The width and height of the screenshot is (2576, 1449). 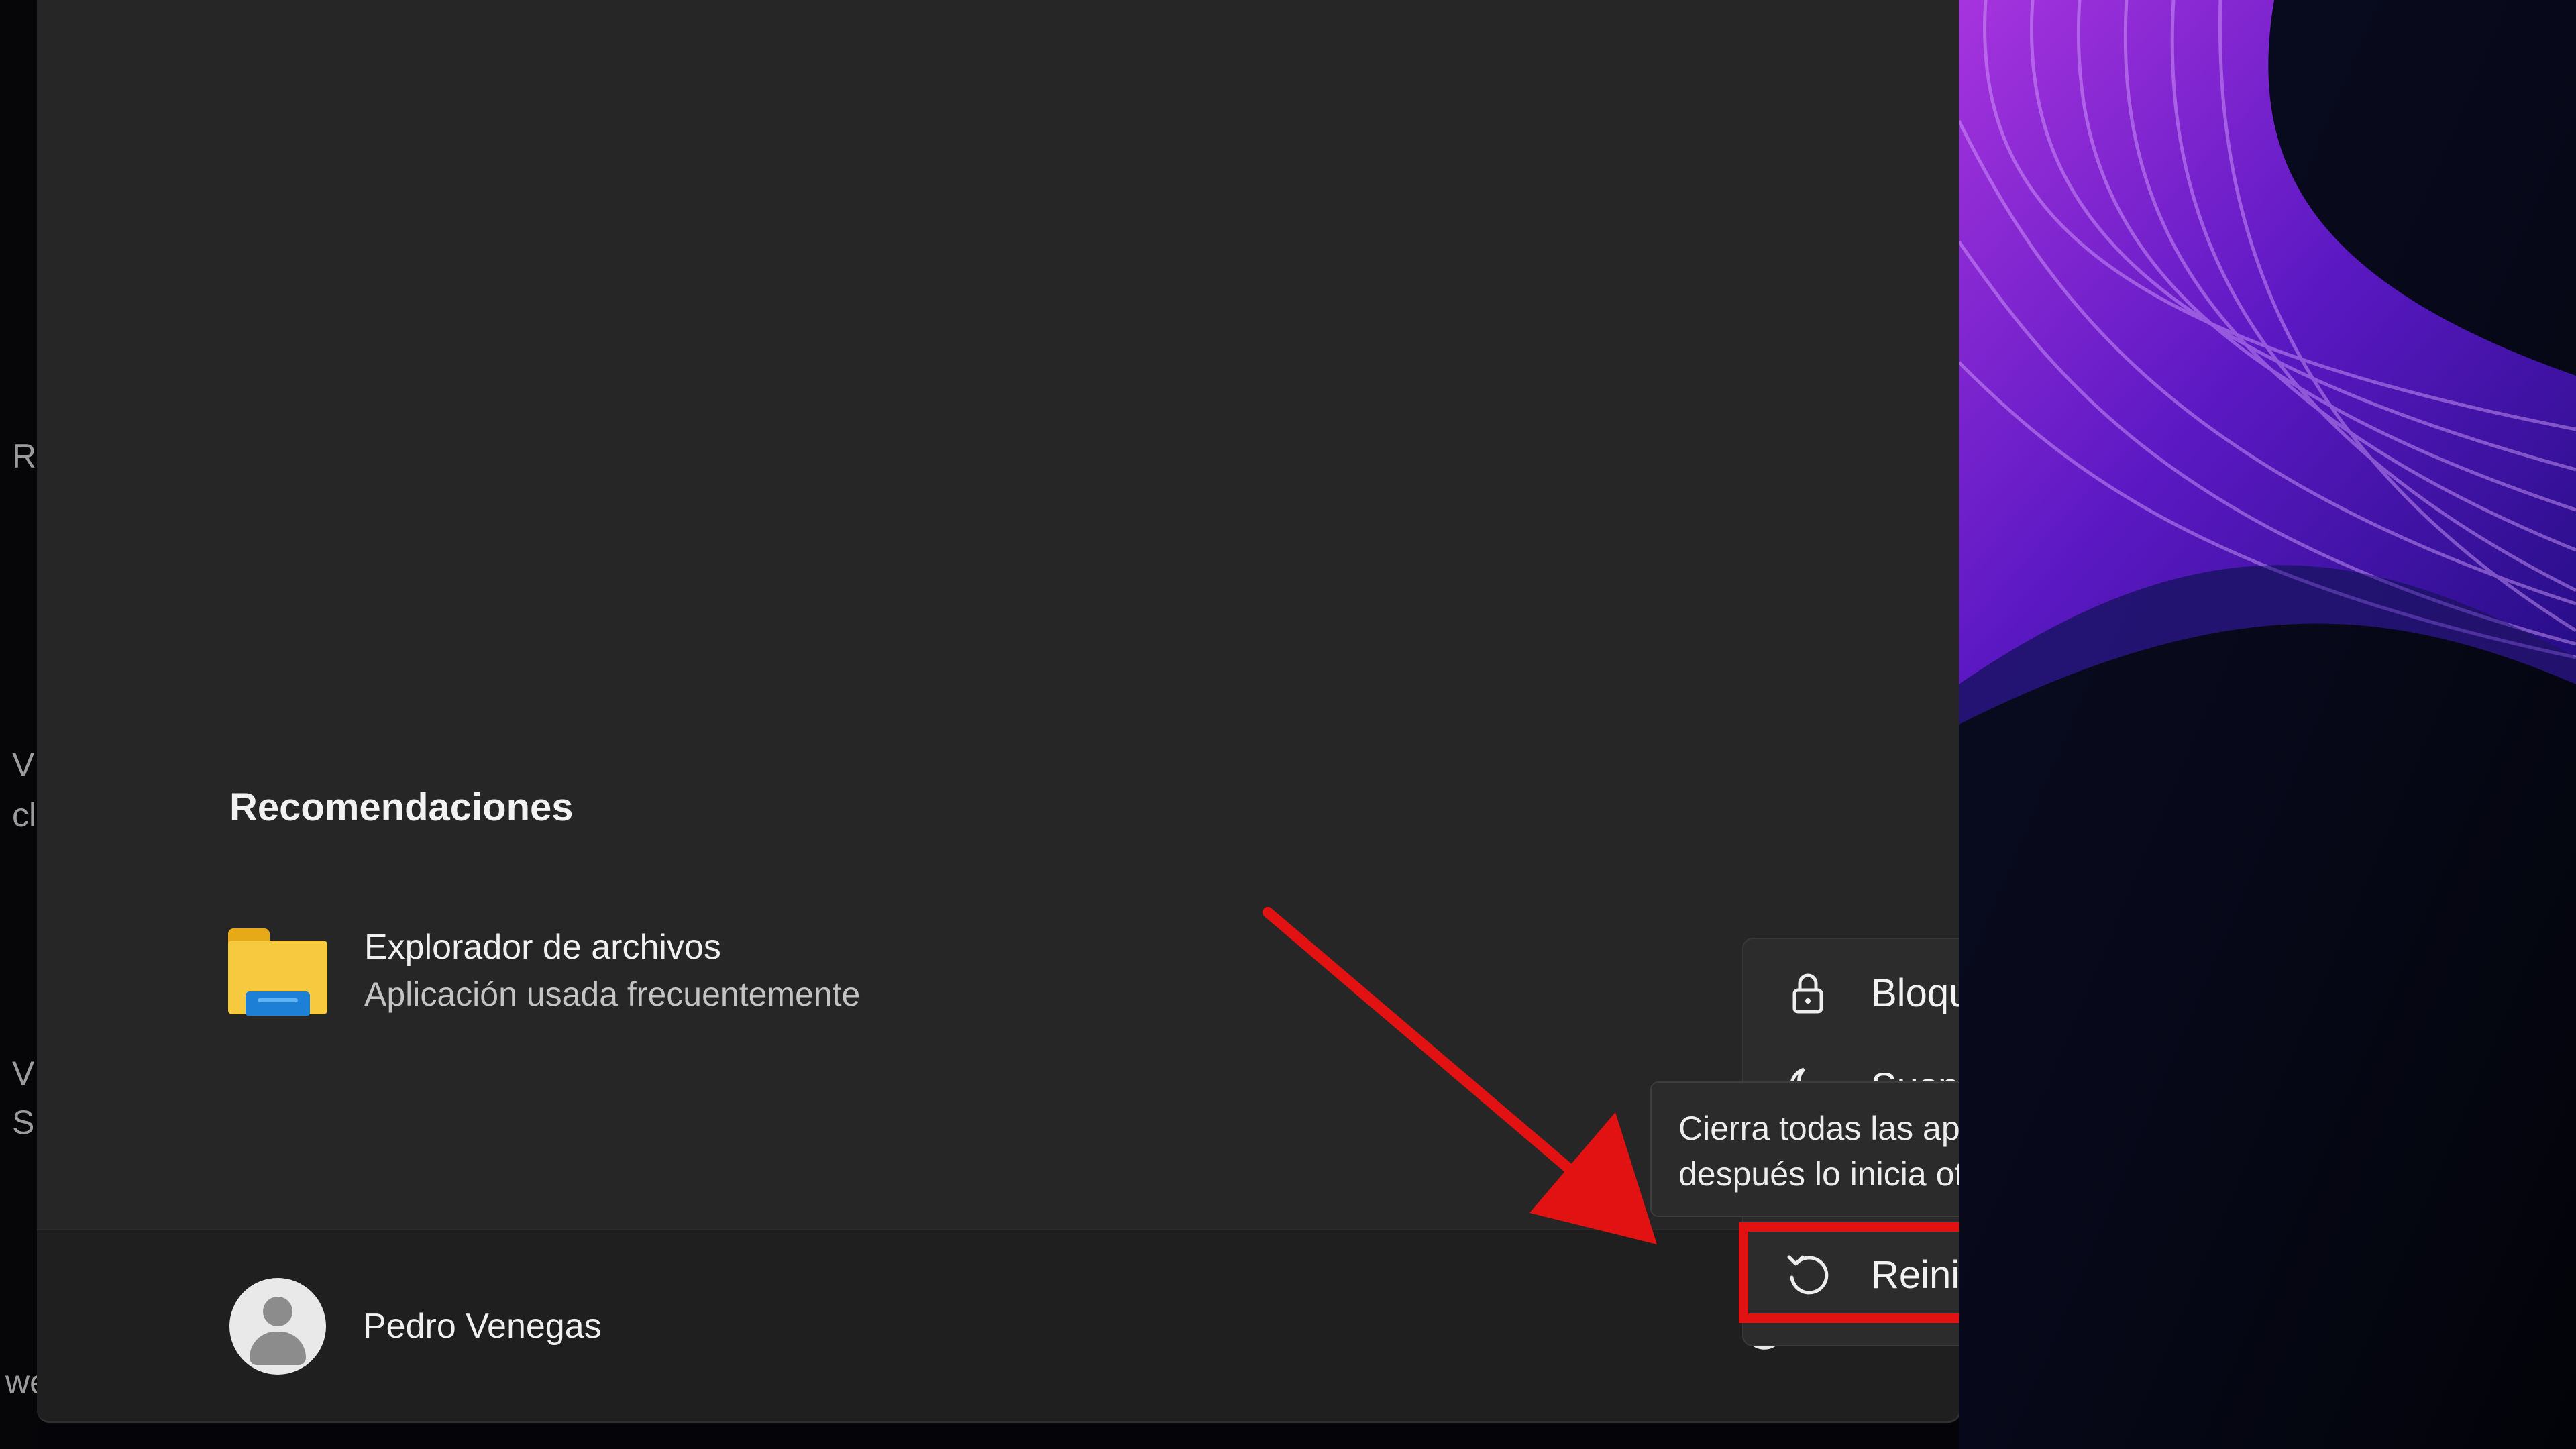 What do you see at coordinates (23, 1122) in the screenshot?
I see `desktop-text-fragment: S` at bounding box center [23, 1122].